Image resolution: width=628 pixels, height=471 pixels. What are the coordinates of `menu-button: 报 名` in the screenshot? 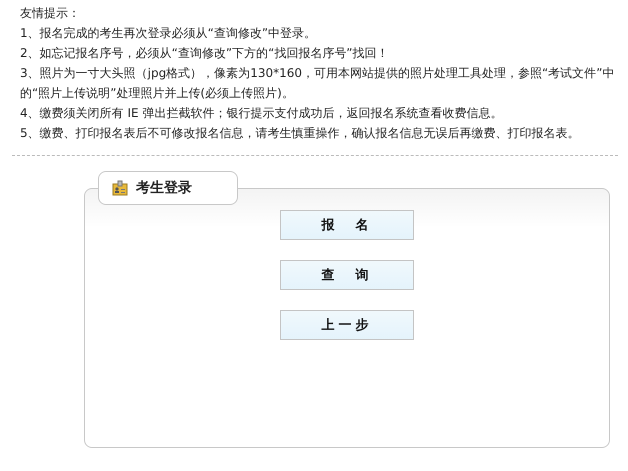 It's located at (347, 225).